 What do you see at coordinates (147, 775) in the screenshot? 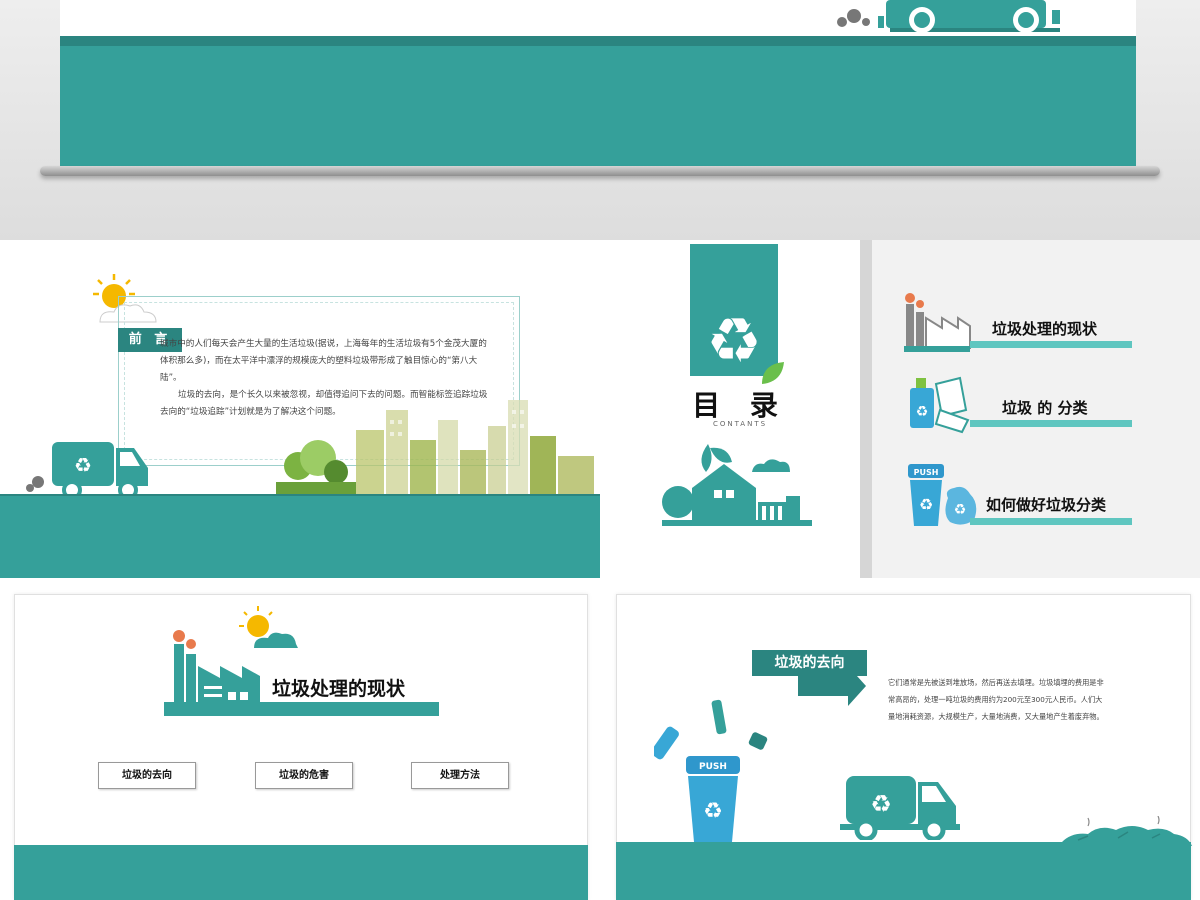
I see `topic-button-destination: 垃圾的去向` at bounding box center [147, 775].